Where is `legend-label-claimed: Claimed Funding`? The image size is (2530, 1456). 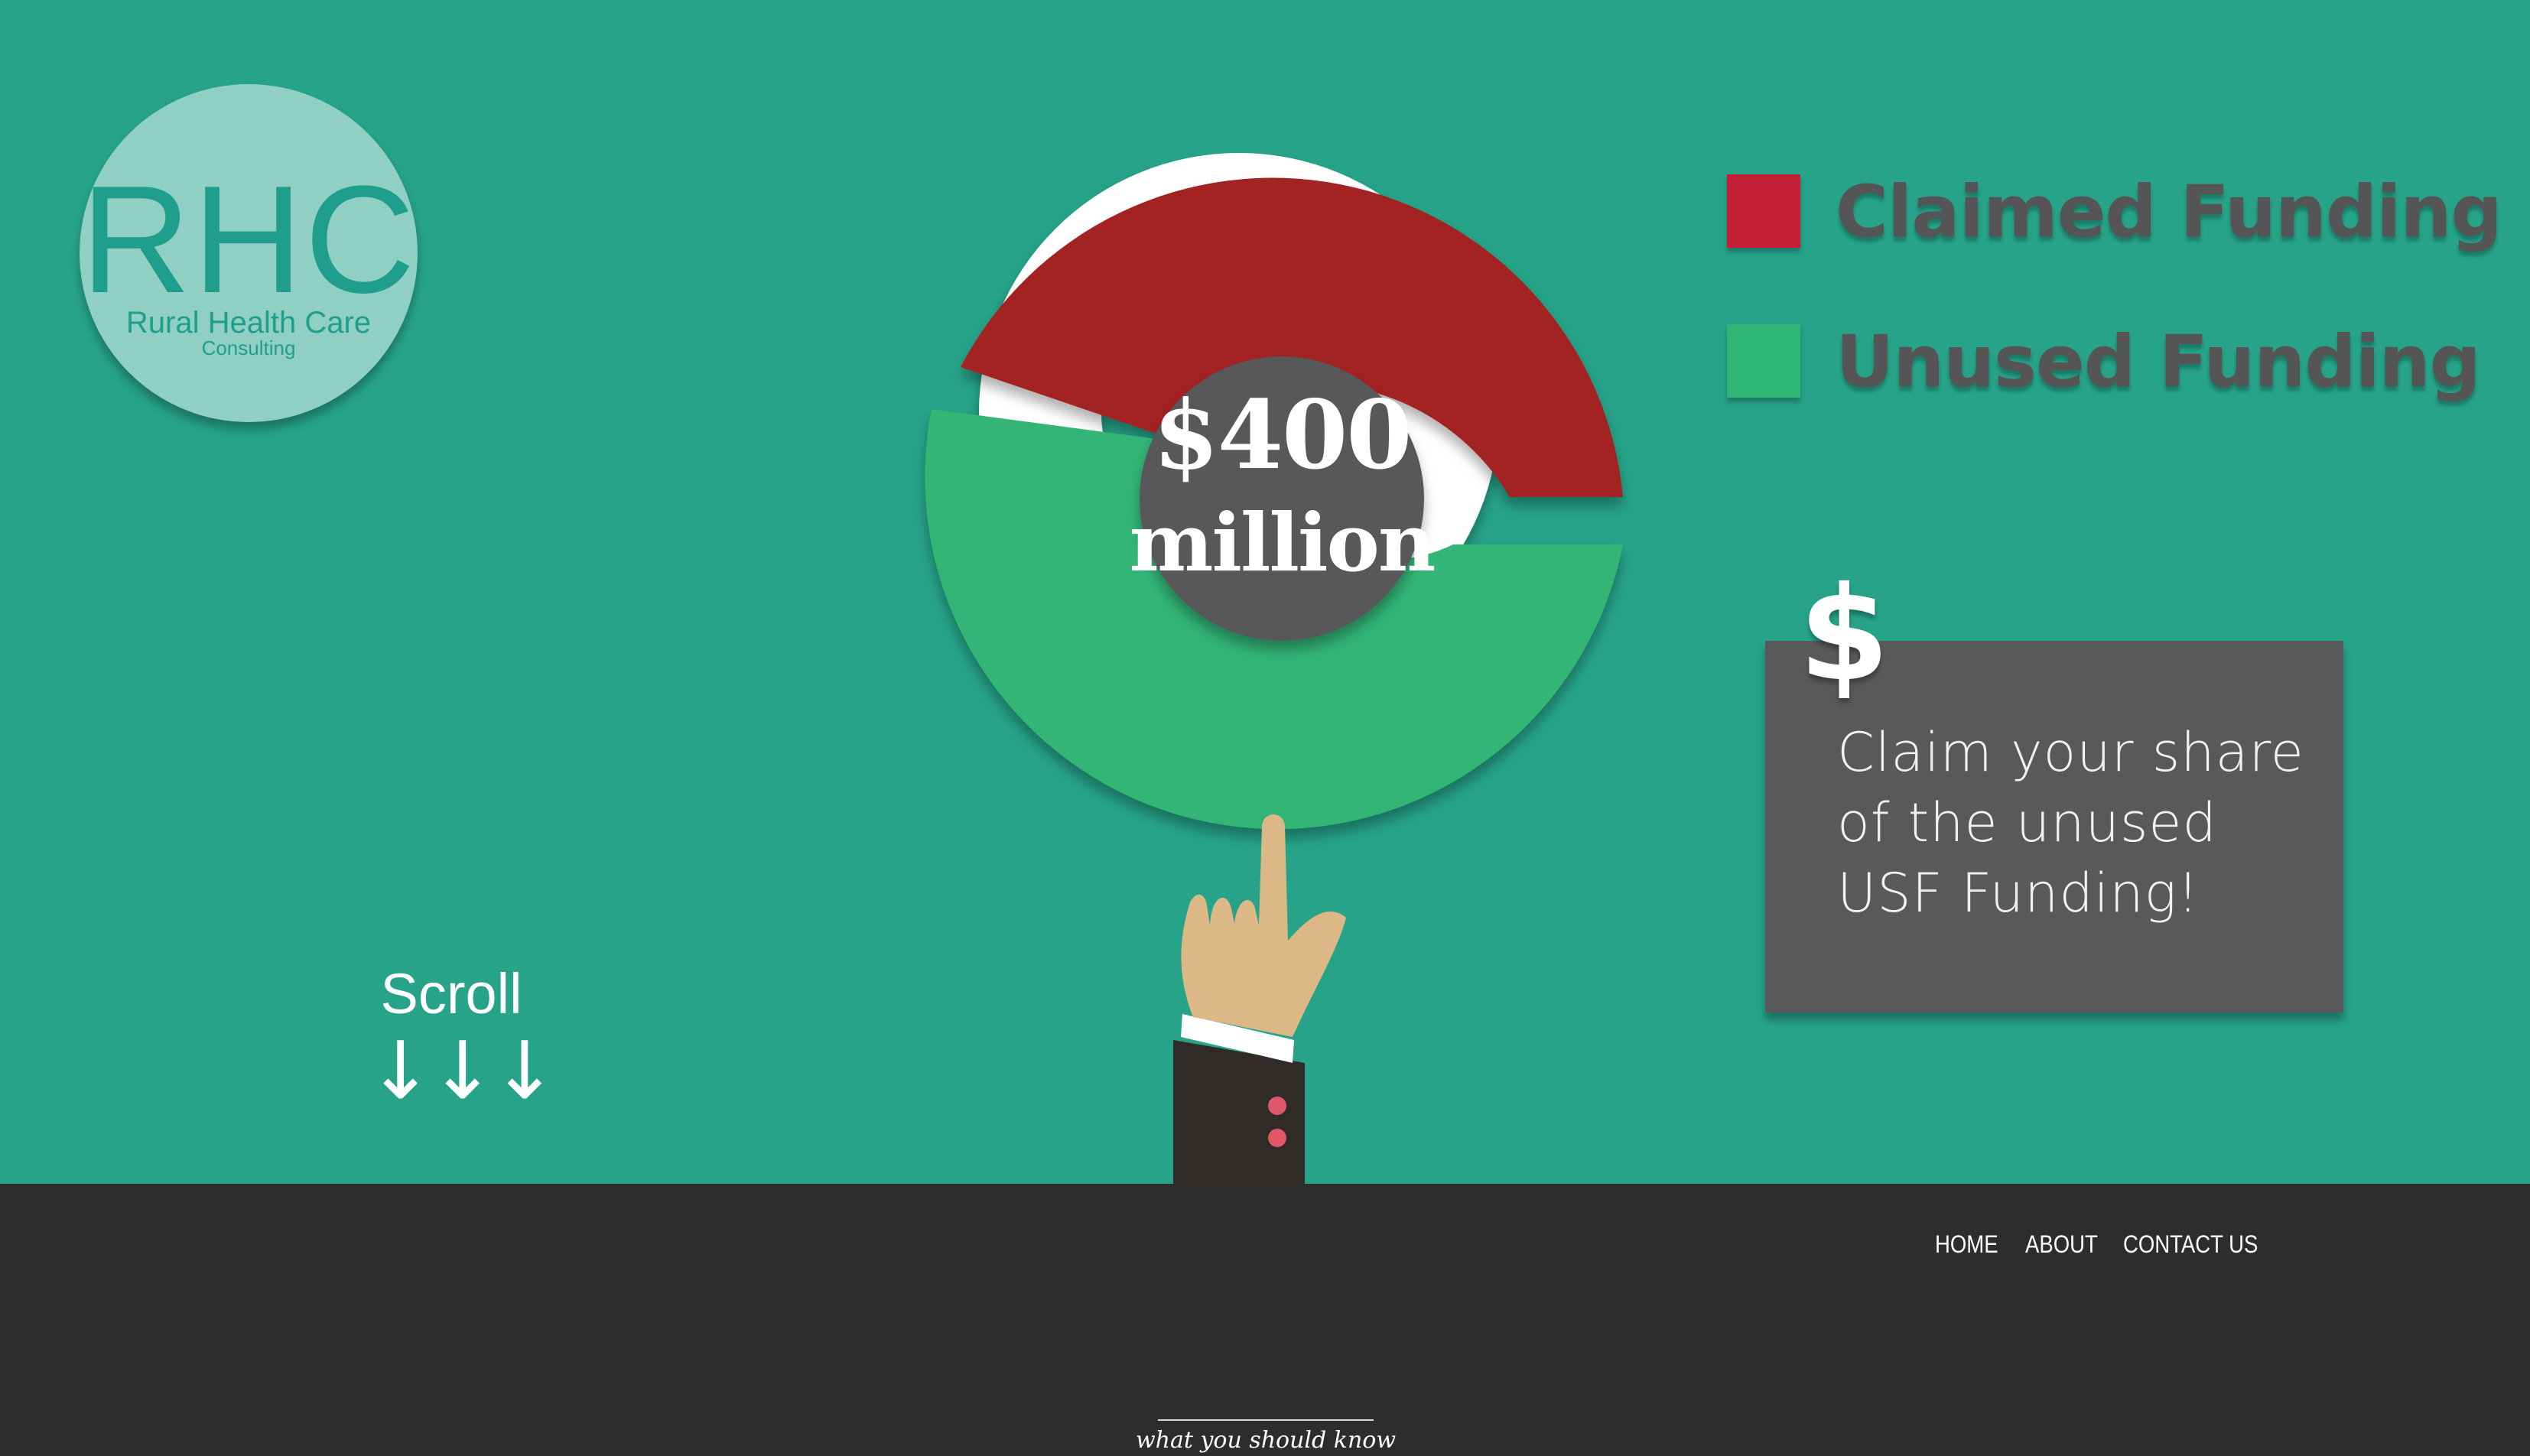 legend-label-claimed: Claimed Funding is located at coordinates (2169, 212).